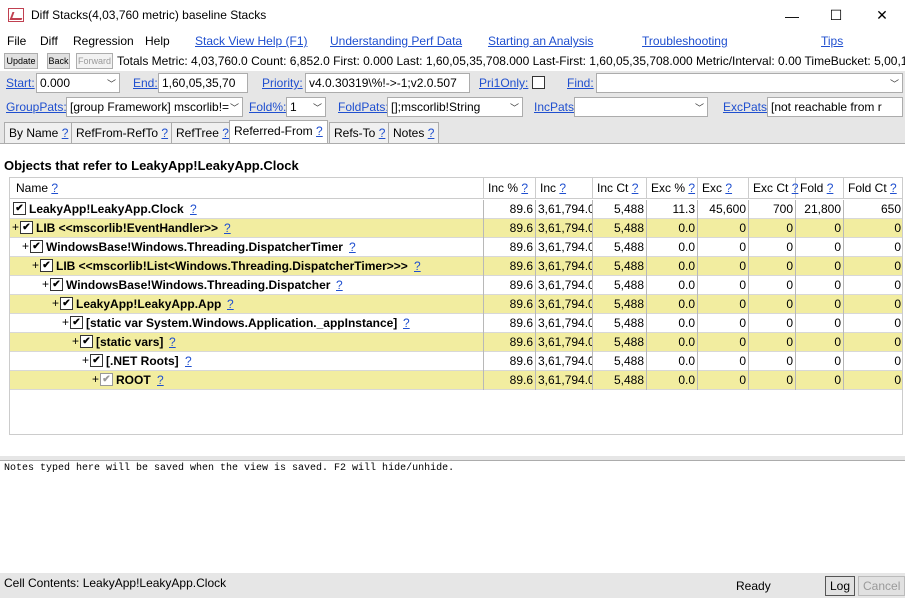 Image resolution: width=905 pixels, height=598 pixels. I want to click on foldpct-input: 1 ﹀, so click(306, 107).